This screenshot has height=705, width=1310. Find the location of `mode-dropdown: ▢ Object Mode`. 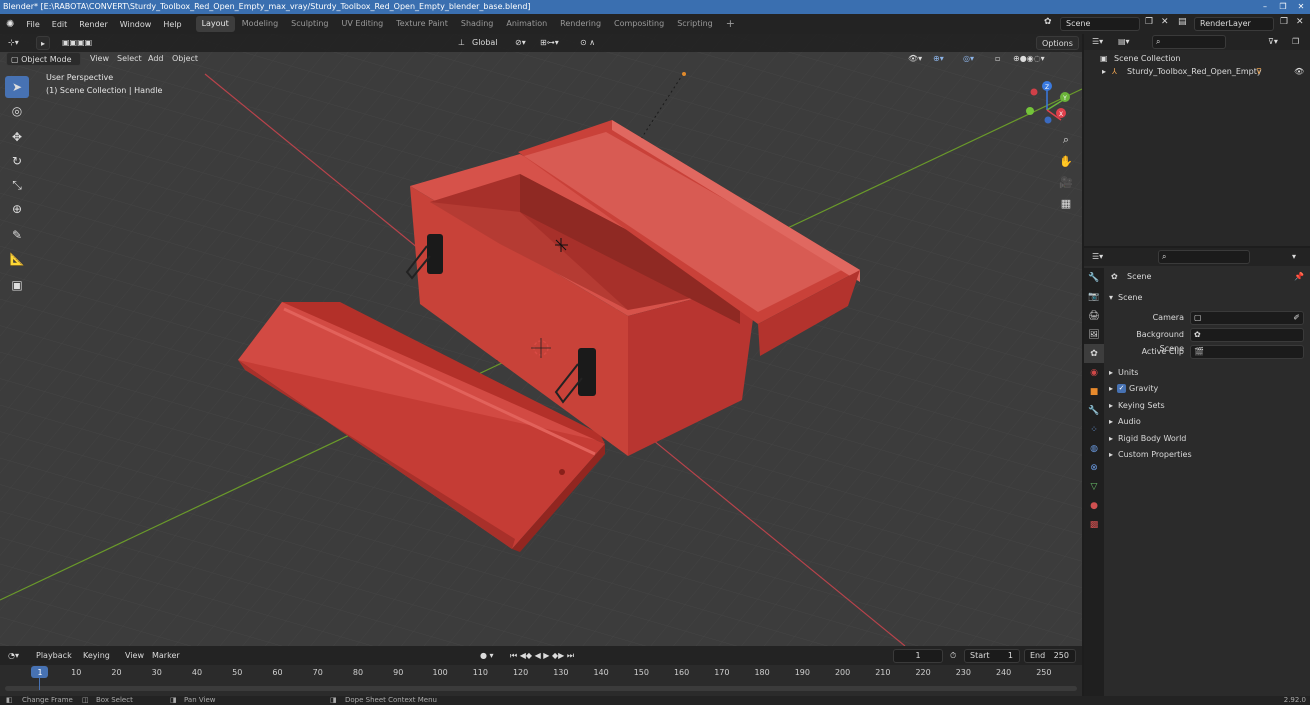

mode-dropdown: ▢ Object Mode is located at coordinates (43, 59).